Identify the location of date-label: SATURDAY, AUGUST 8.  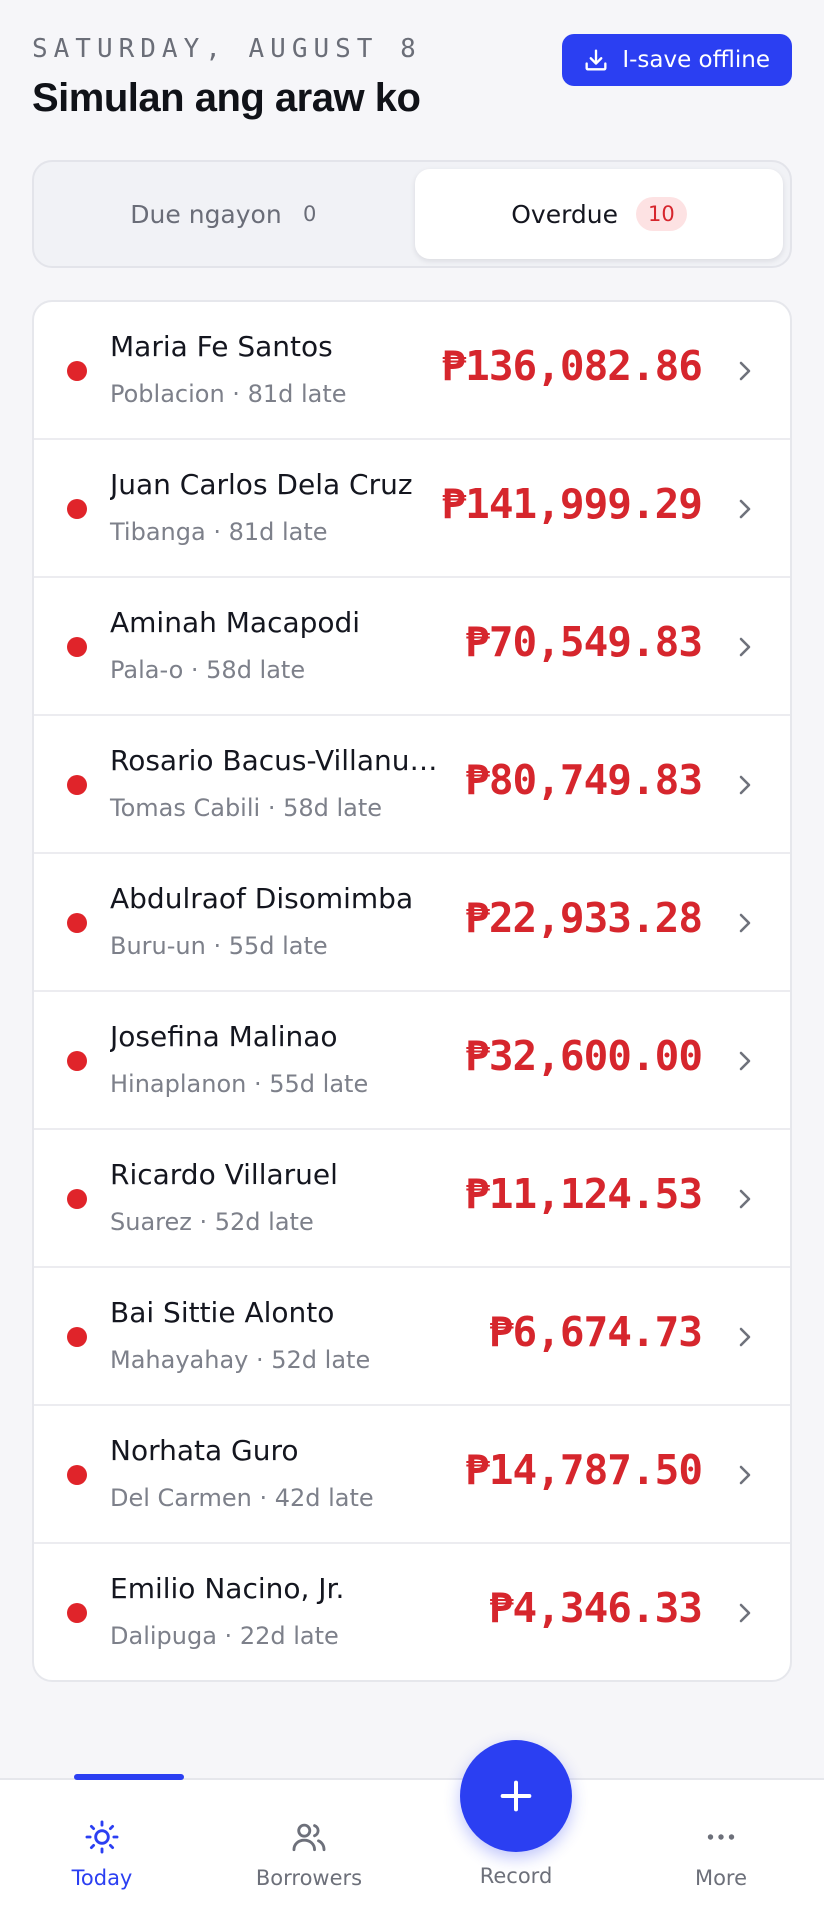
(227, 49).